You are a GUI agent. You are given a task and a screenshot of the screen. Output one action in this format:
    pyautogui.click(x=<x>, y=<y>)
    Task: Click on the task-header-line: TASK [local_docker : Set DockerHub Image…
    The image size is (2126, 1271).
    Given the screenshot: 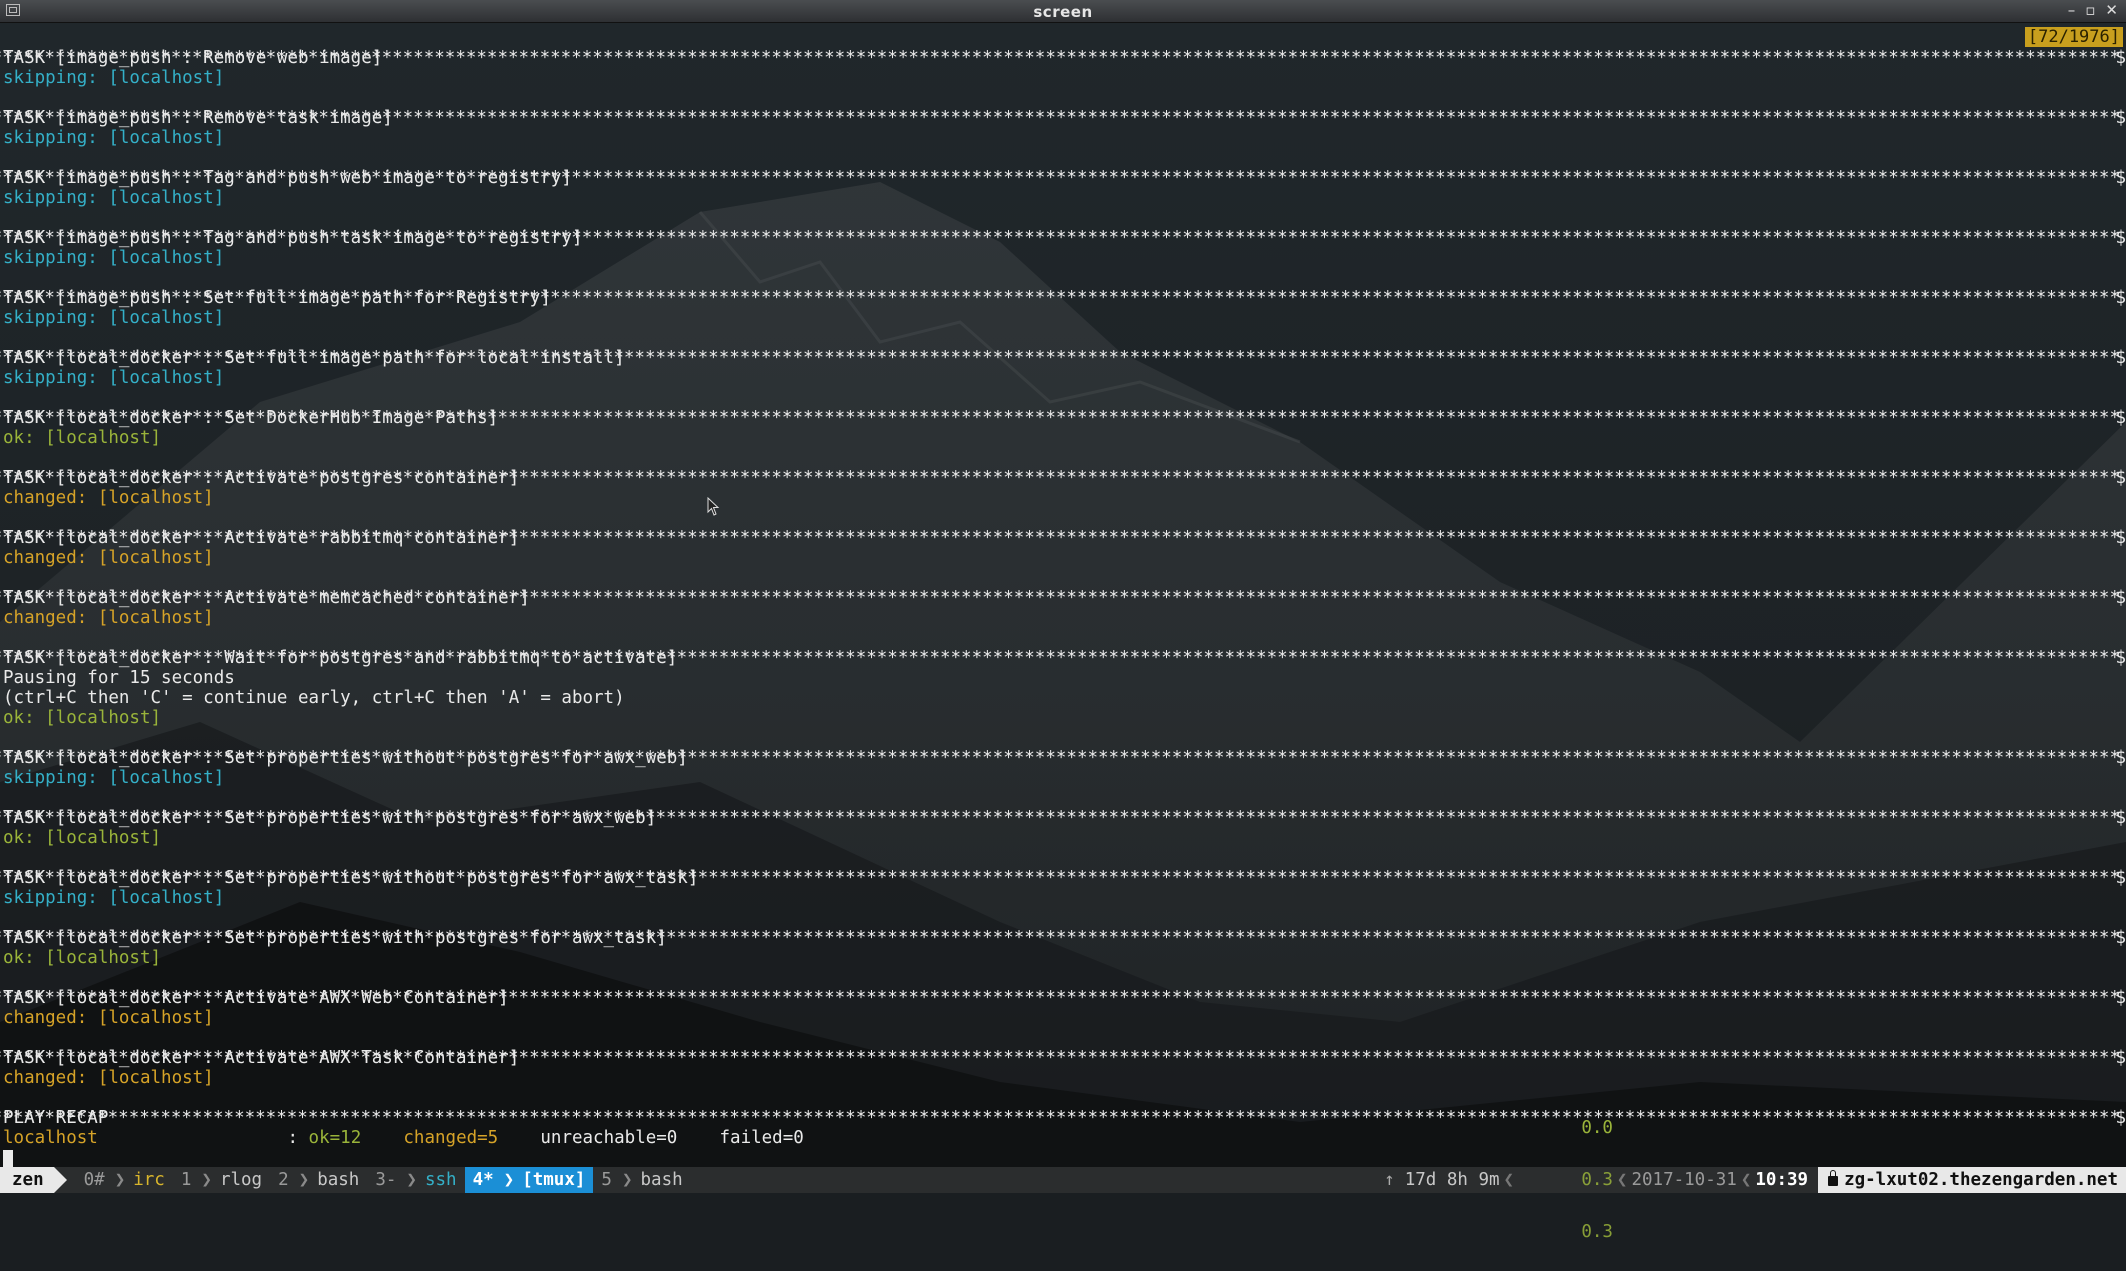 What is the action you would take?
    pyautogui.click(x=1063, y=418)
    